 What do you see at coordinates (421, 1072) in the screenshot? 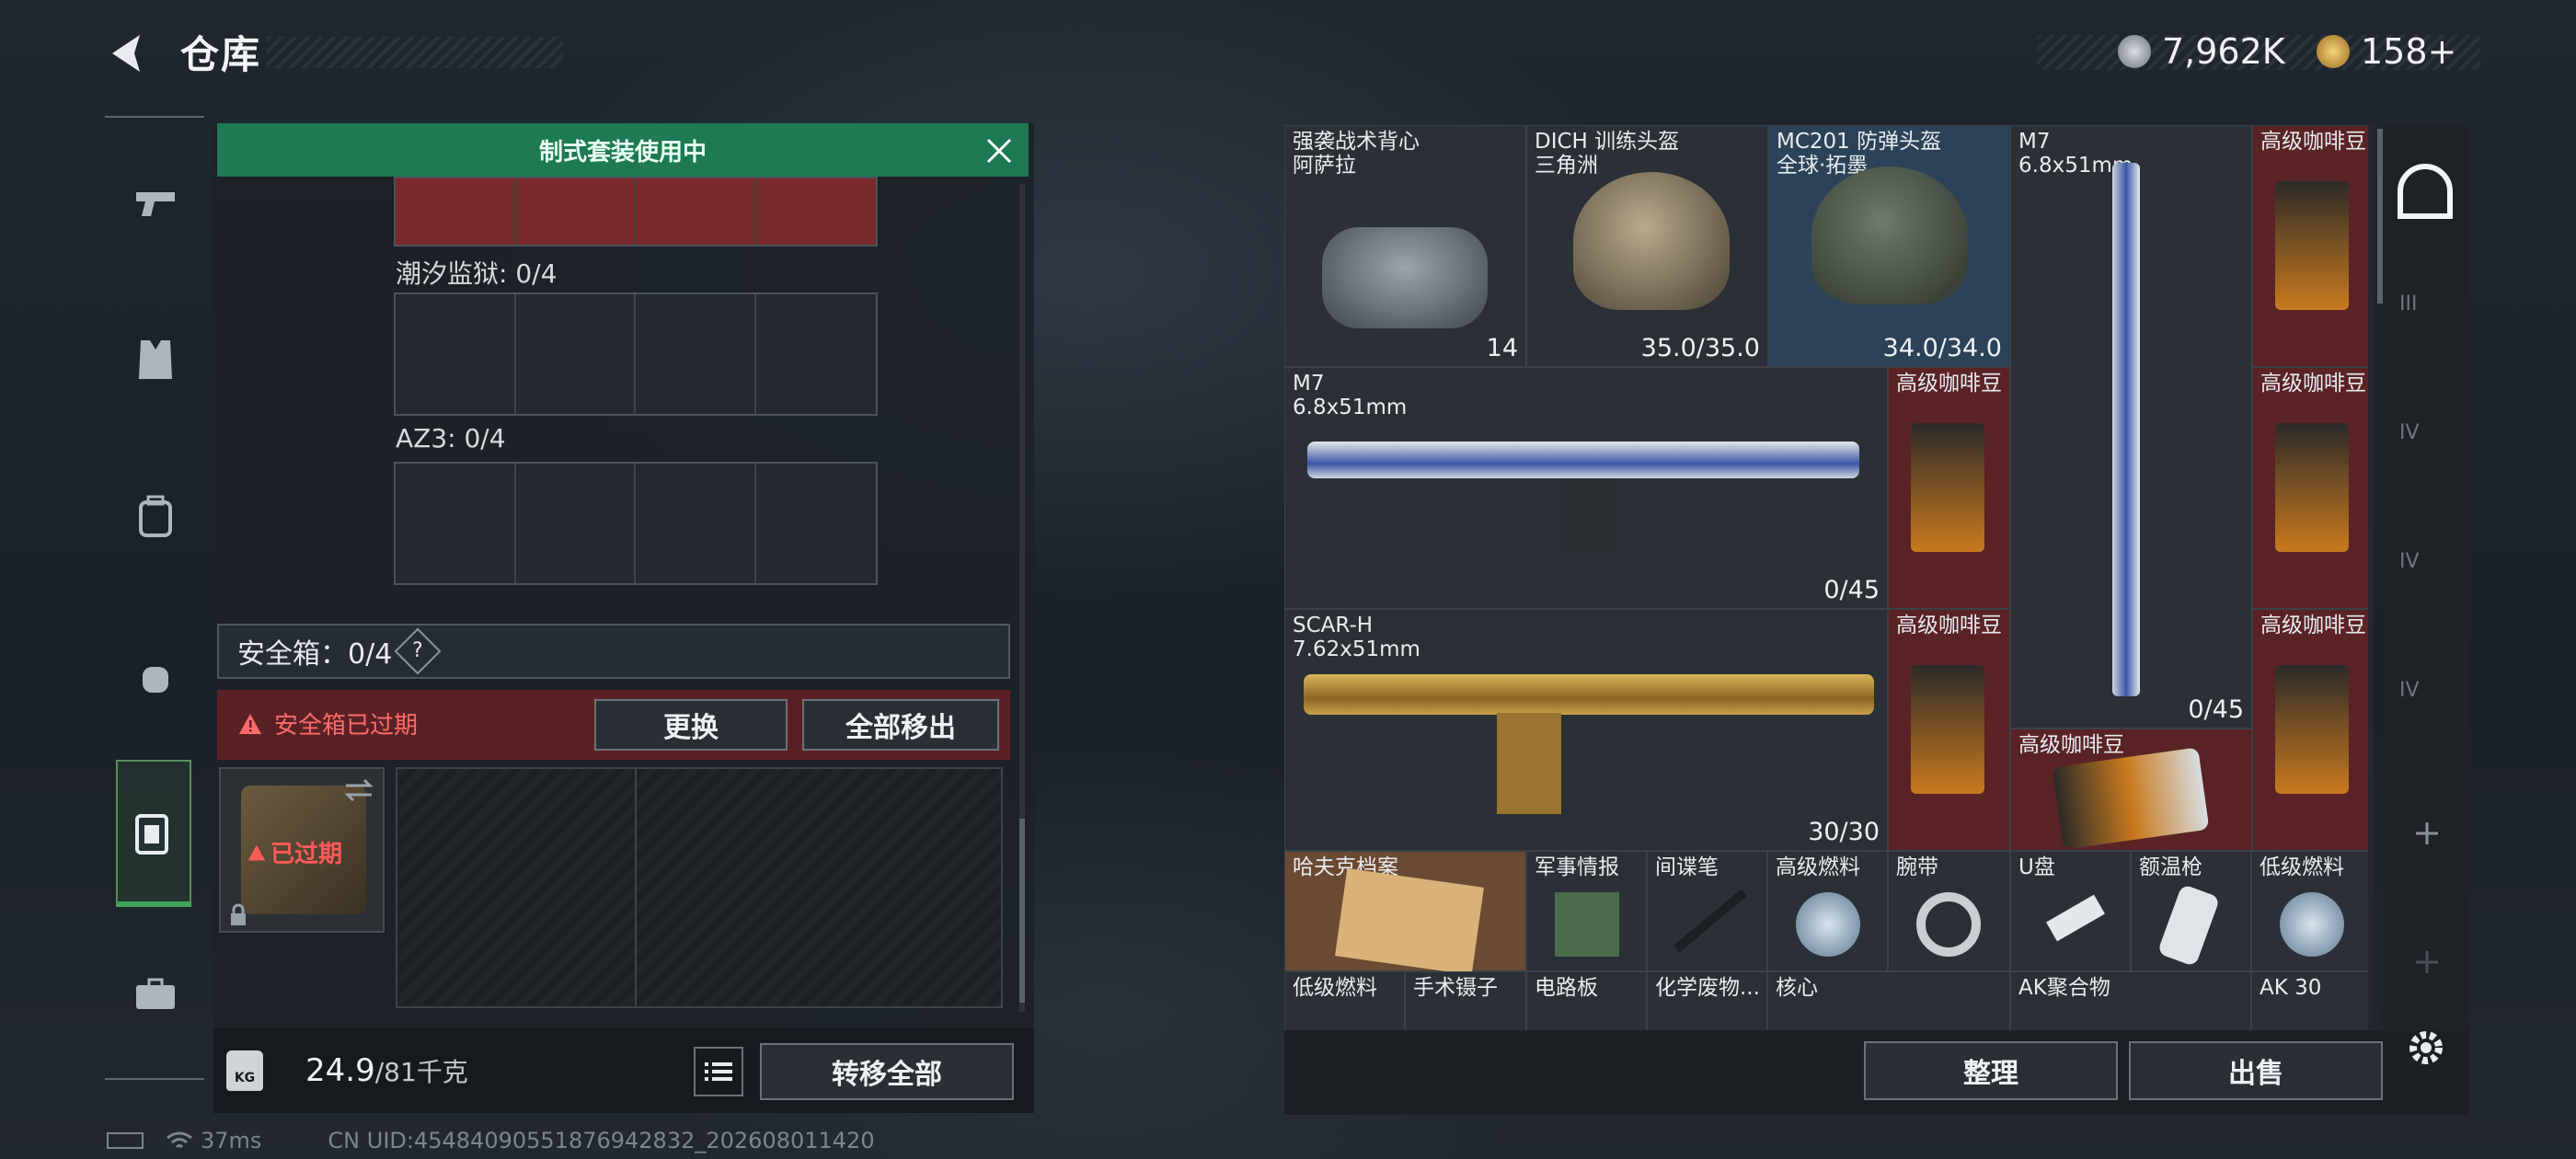
I see `weight-max: /81千克` at bounding box center [421, 1072].